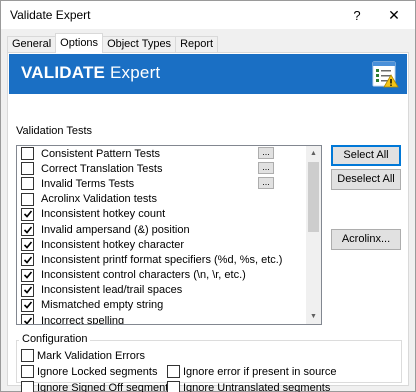  I want to click on validation-test-label: Inconsistent lead/trail spaces, so click(112, 290).